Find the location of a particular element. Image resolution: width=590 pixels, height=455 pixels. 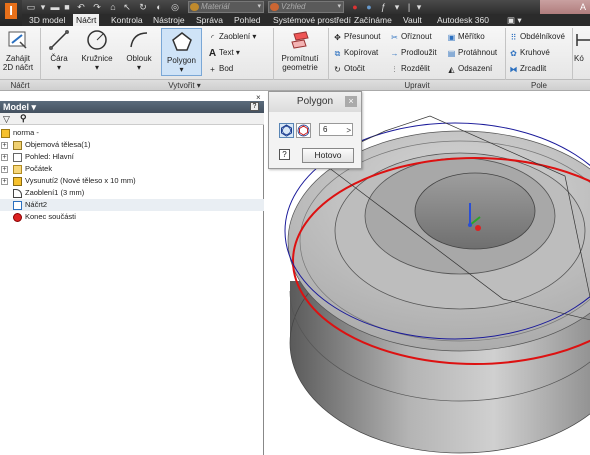

circle-button: Kružnice ▾ is located at coordinates (97, 50).